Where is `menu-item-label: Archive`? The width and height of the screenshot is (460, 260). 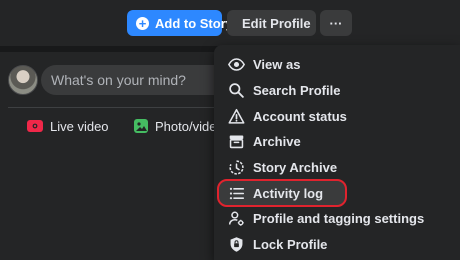 menu-item-label: Archive is located at coordinates (277, 142).